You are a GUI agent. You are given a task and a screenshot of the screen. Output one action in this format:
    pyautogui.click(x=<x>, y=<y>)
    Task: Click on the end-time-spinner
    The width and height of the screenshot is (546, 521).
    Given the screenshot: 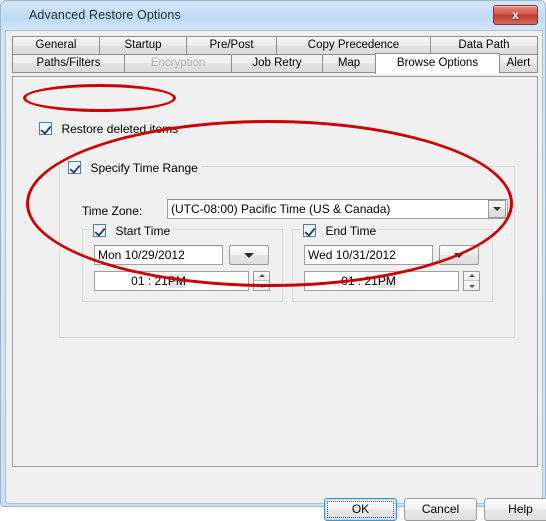 What is the action you would take?
    pyautogui.click(x=471, y=281)
    